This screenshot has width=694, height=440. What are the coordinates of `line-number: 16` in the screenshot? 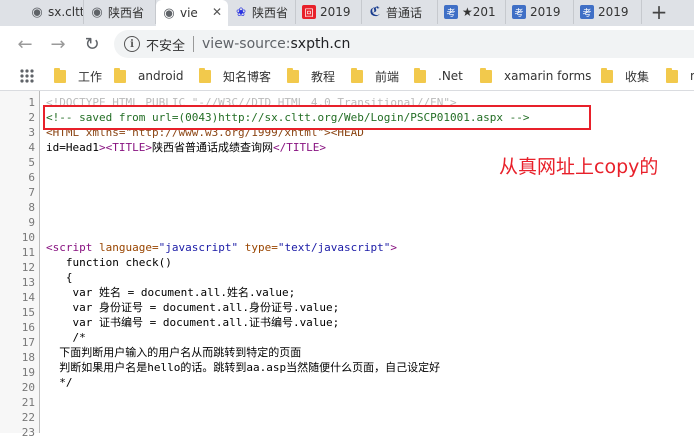 It's located at (28, 327).